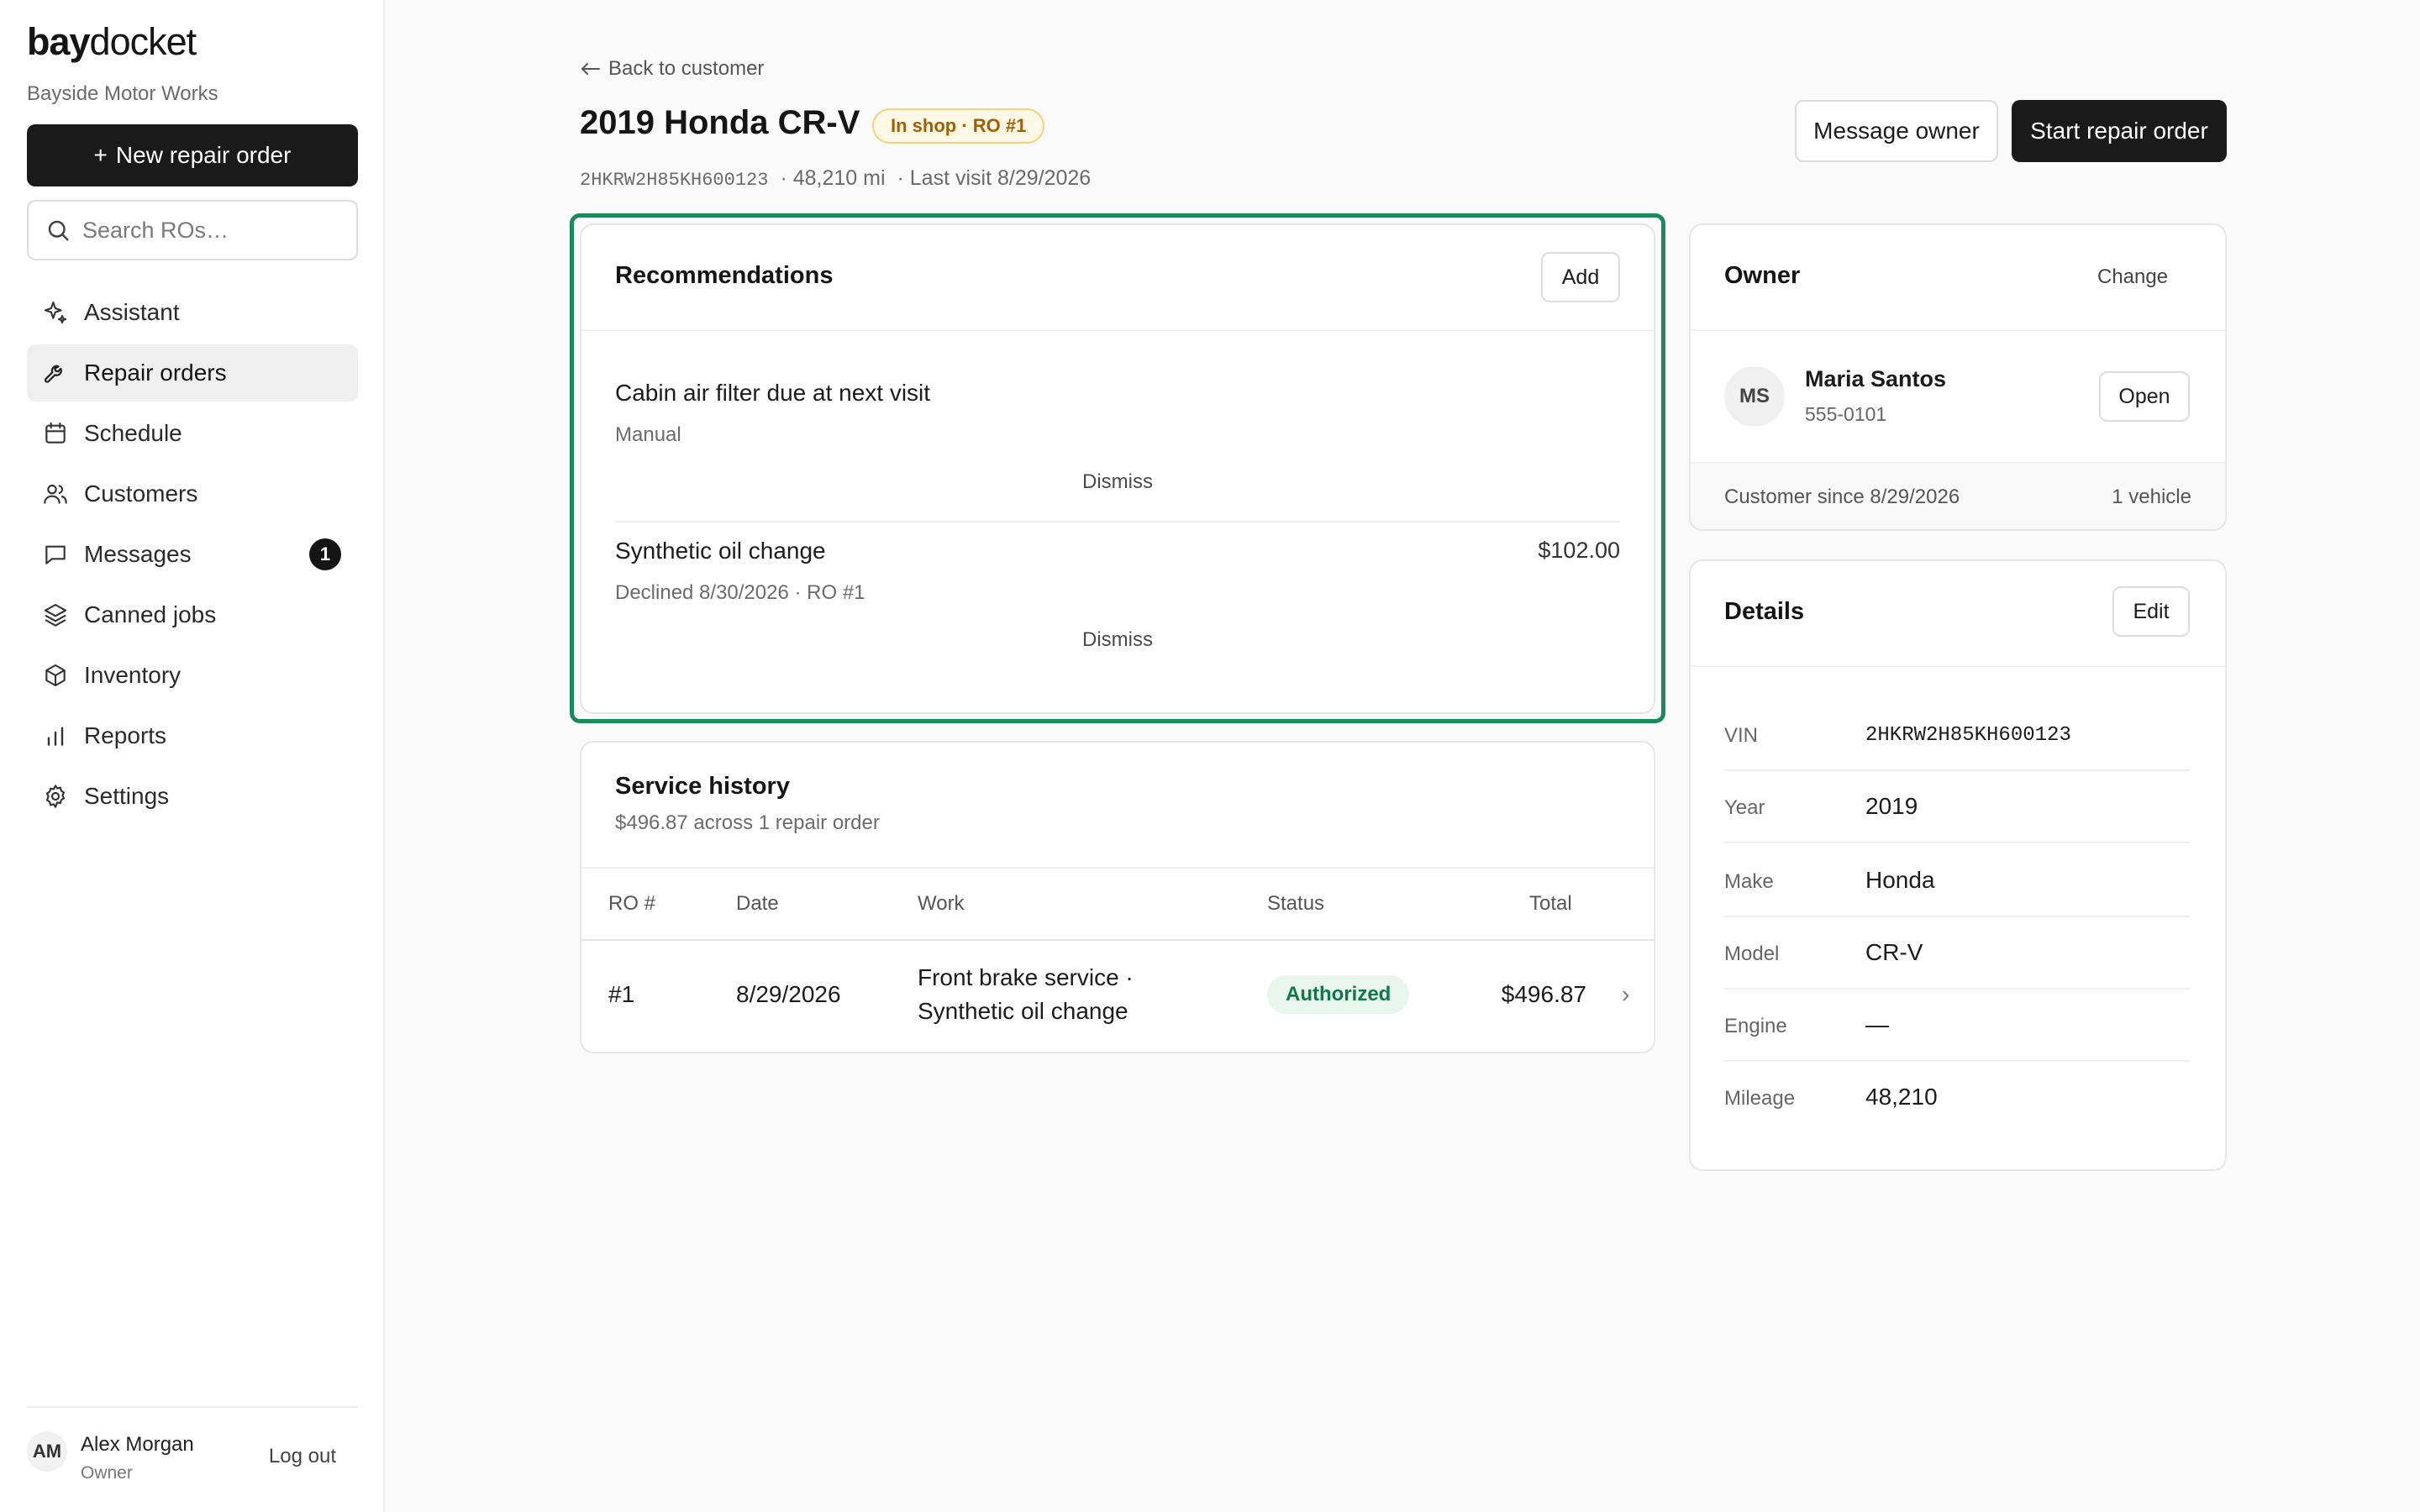  Describe the element at coordinates (55, 735) in the screenshot. I see `bar-chart-icon` at that location.